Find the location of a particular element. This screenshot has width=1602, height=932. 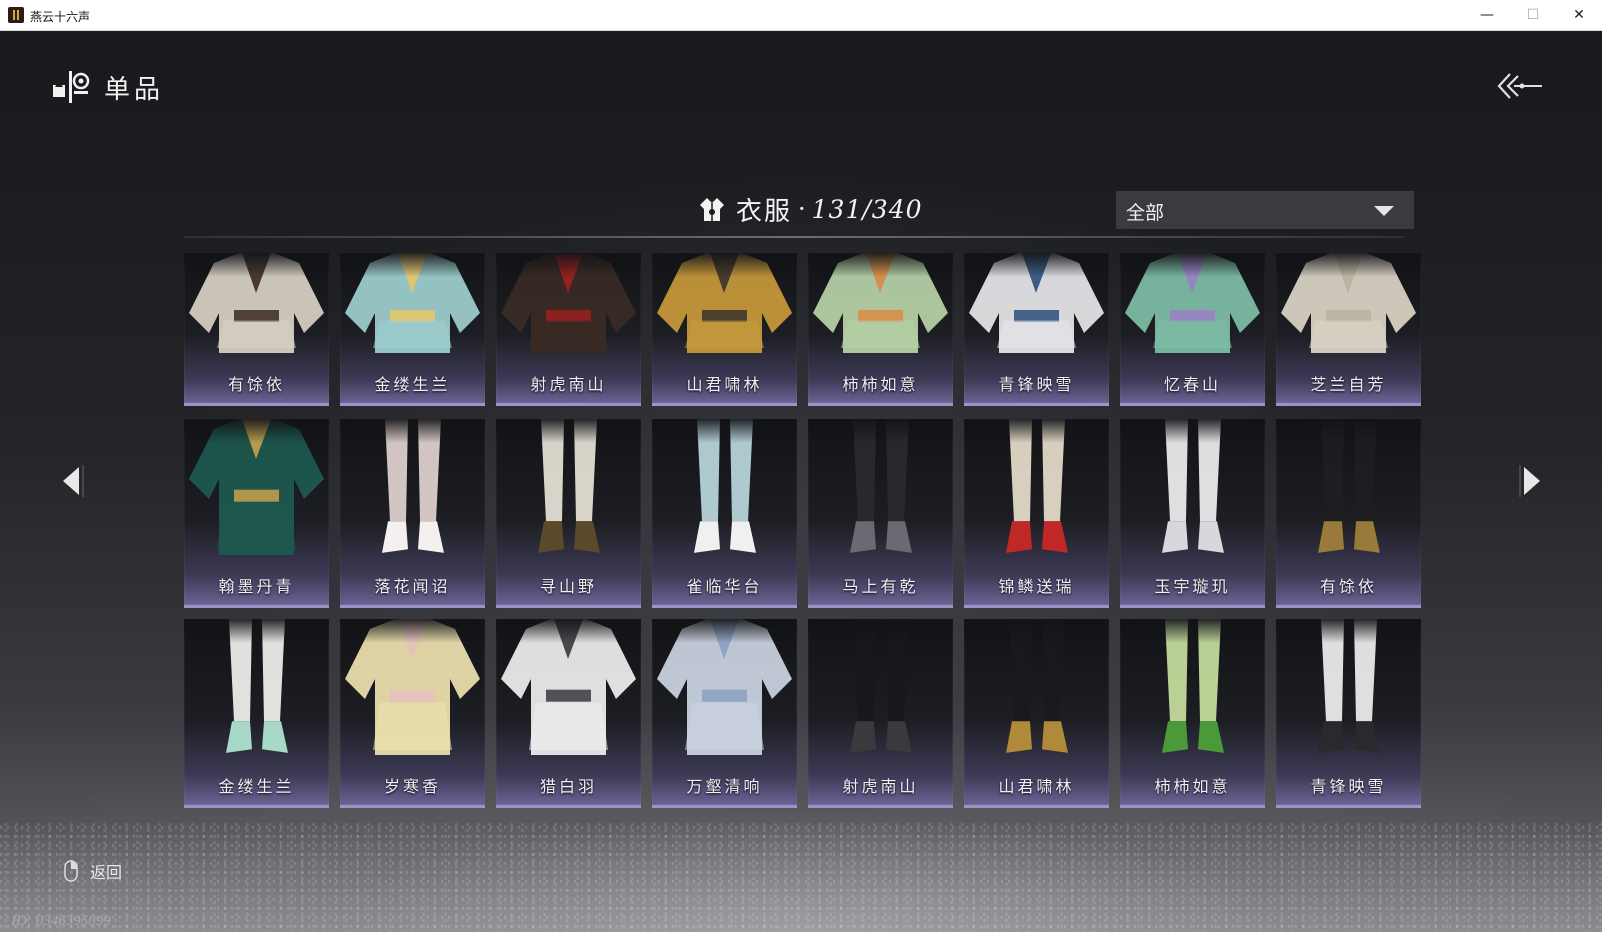

item-card: 岁寒香 is located at coordinates (412, 713).